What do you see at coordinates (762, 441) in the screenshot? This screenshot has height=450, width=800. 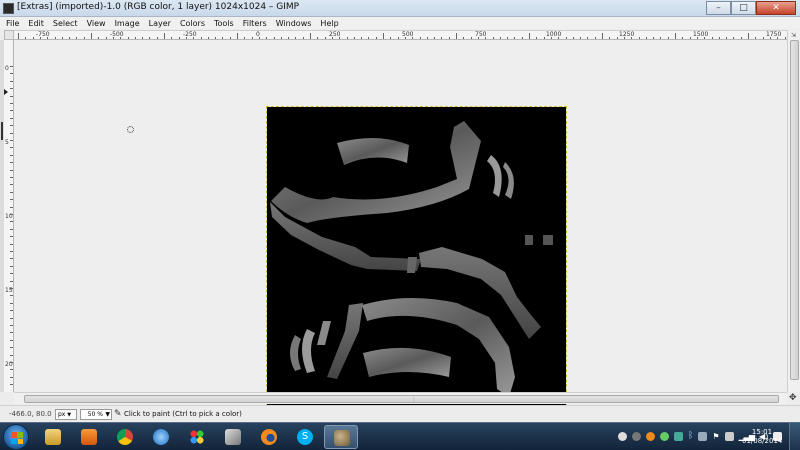 I see `clock-date: 01/08/2014` at bounding box center [762, 441].